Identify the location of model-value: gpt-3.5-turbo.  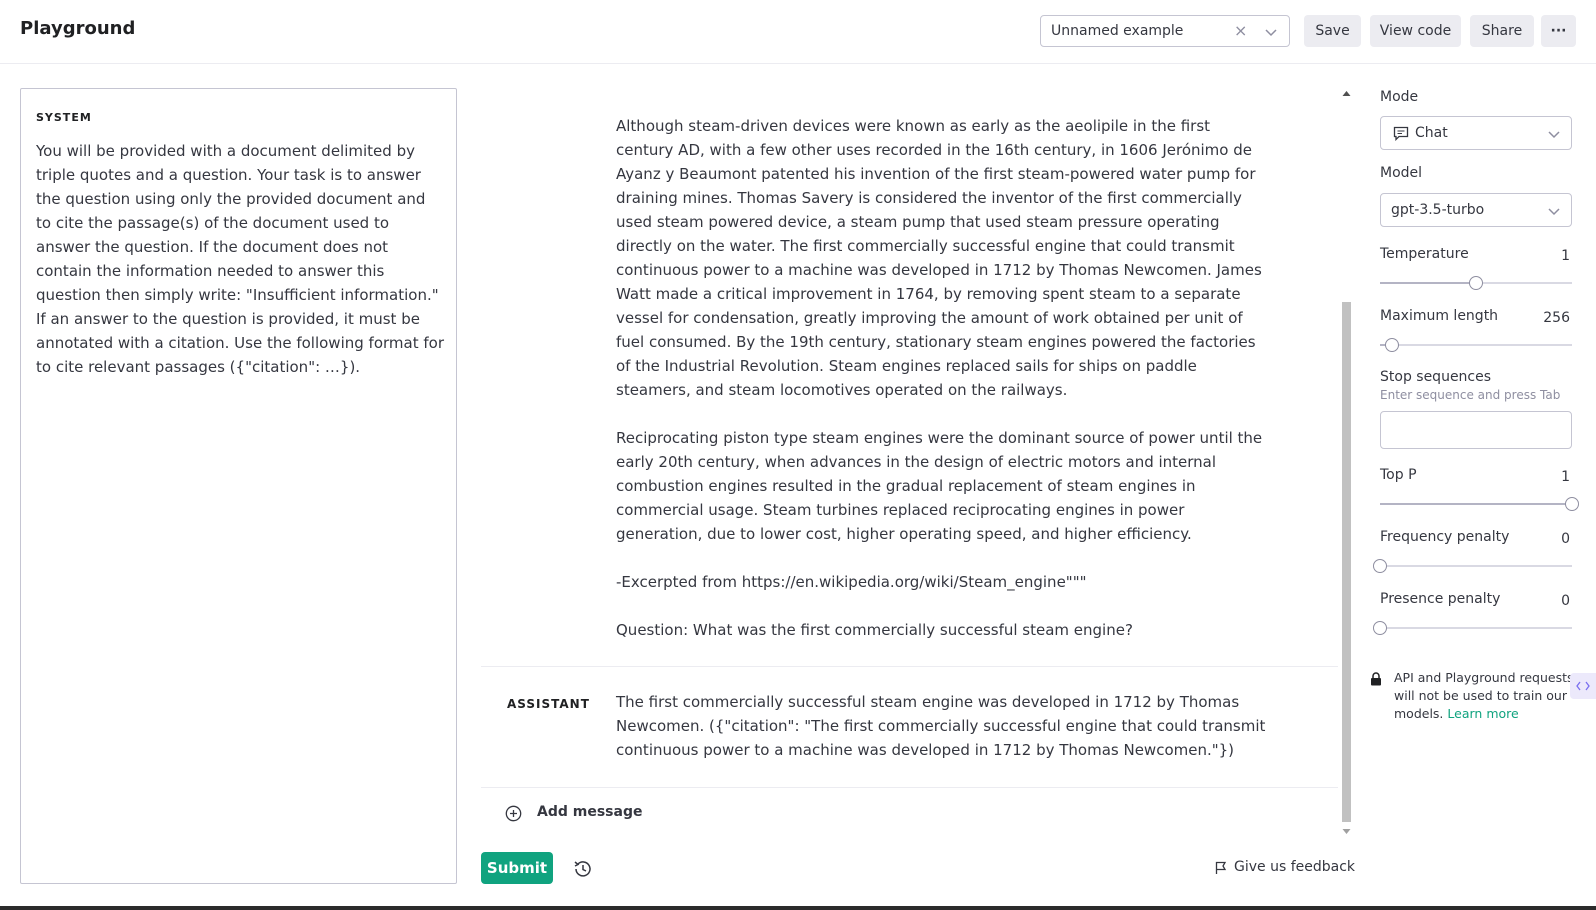
(1438, 210).